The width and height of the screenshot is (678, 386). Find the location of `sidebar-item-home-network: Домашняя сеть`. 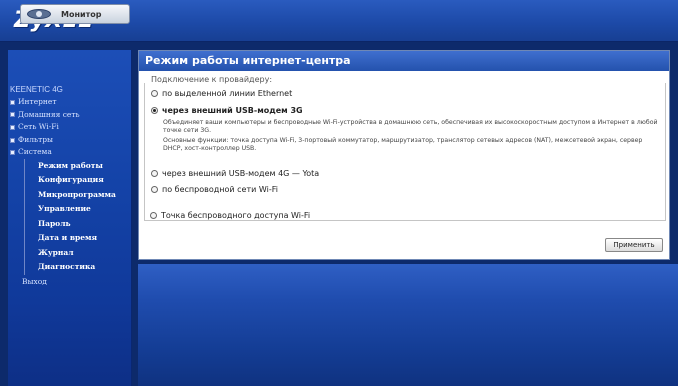

sidebar-item-home-network: Домашняя сеть is located at coordinates (72, 115).